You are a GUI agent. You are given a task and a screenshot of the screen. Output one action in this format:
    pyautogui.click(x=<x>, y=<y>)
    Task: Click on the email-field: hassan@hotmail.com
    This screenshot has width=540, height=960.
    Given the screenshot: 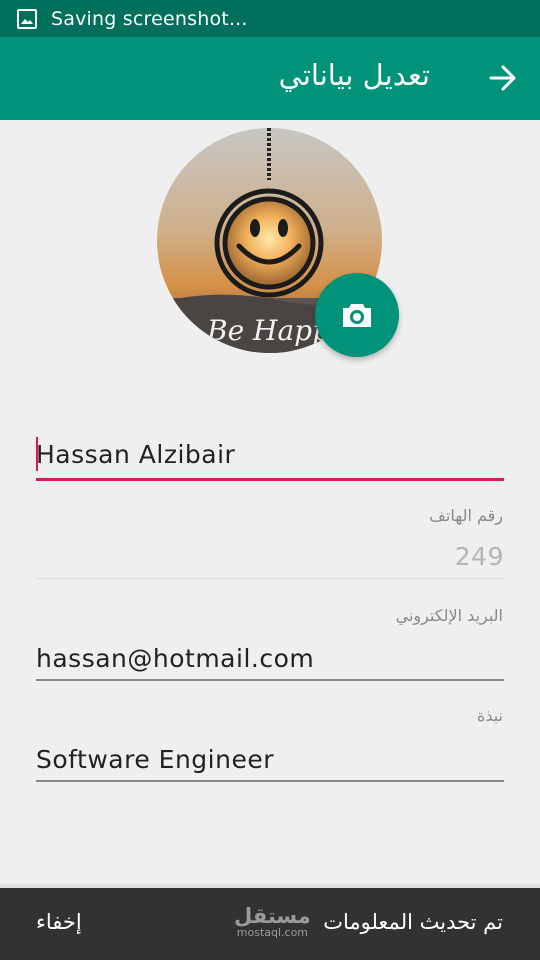 What is the action you would take?
    pyautogui.click(x=270, y=658)
    